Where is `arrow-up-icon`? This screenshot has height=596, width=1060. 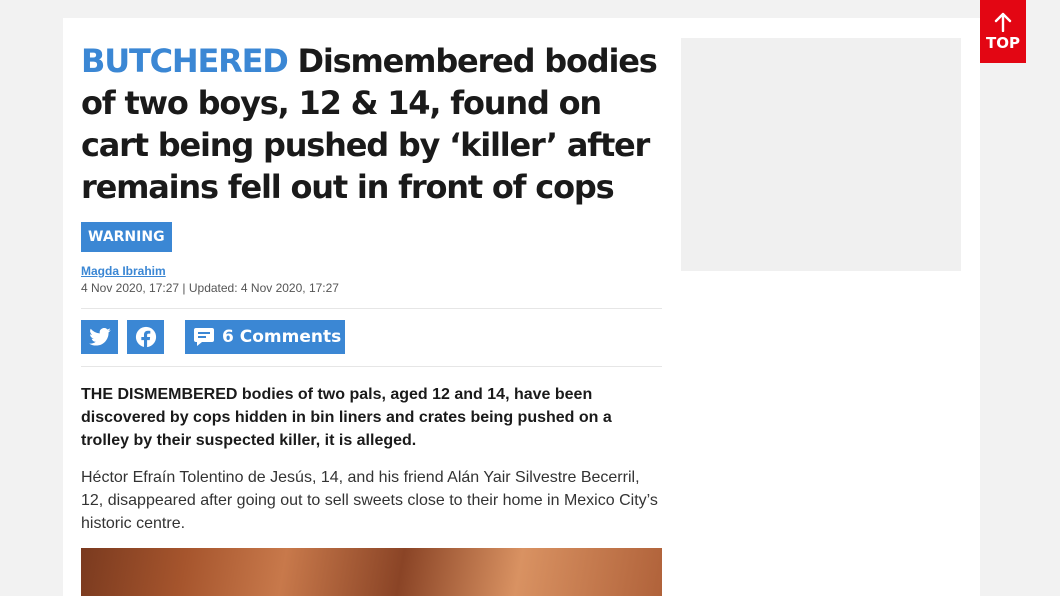 arrow-up-icon is located at coordinates (1003, 22).